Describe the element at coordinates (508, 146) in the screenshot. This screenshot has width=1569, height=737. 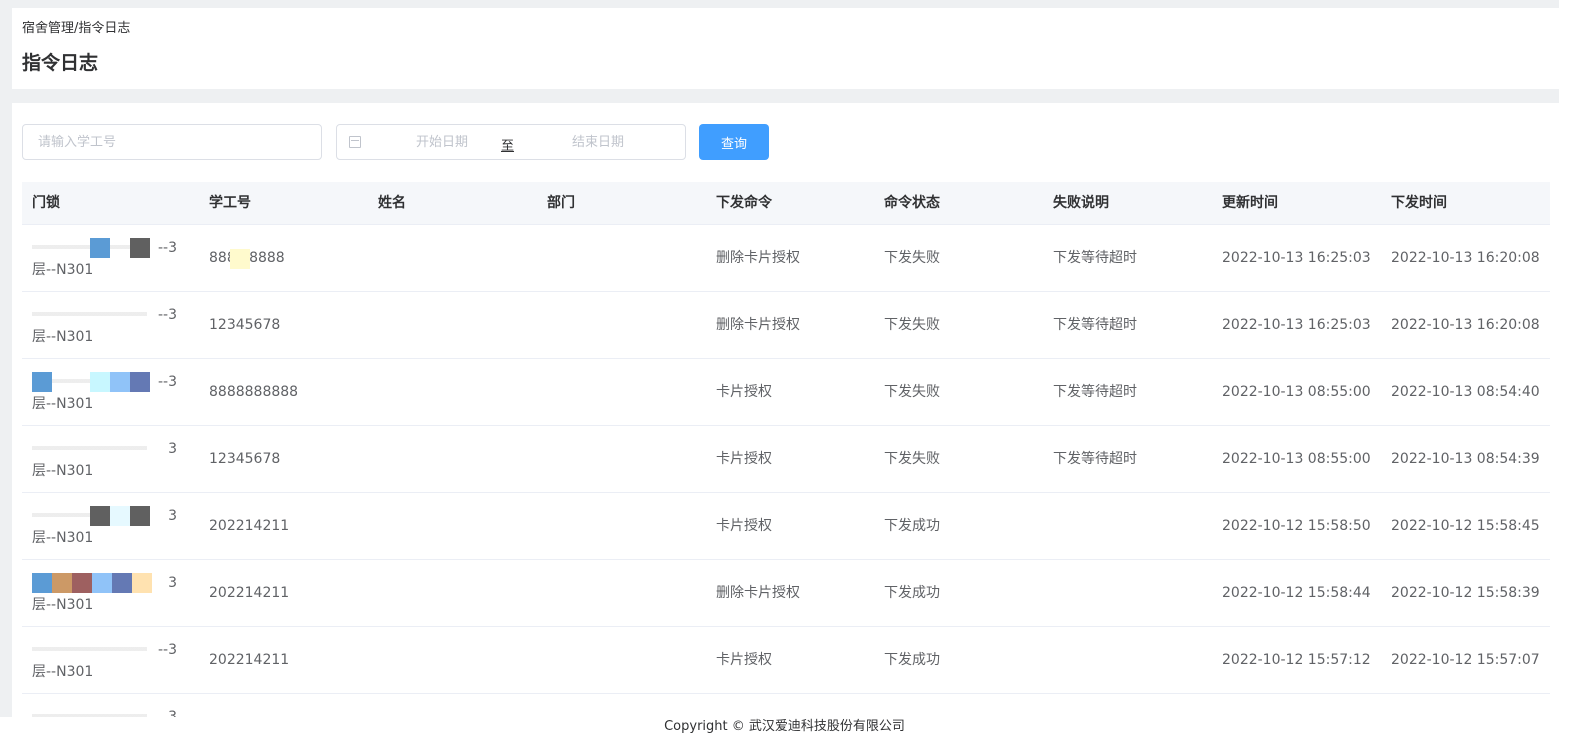
I see `date-range-separator: 至` at that location.